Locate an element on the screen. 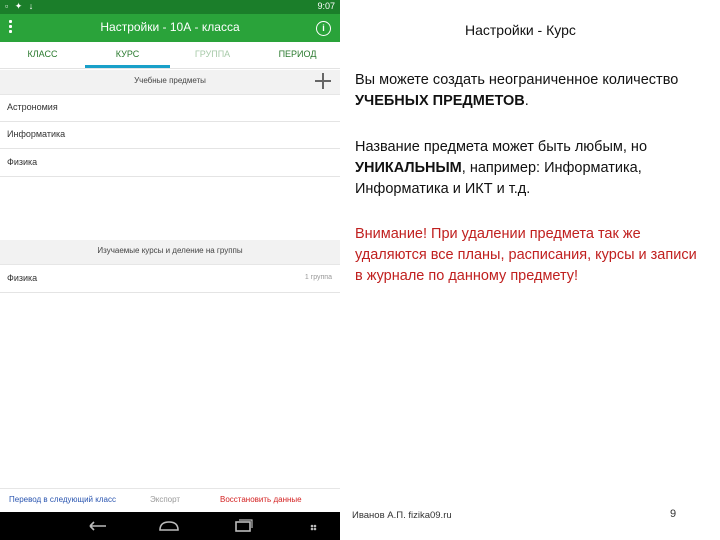  status-bar: ▫ ✦ ↓ 9:07 is located at coordinates (170, 7).